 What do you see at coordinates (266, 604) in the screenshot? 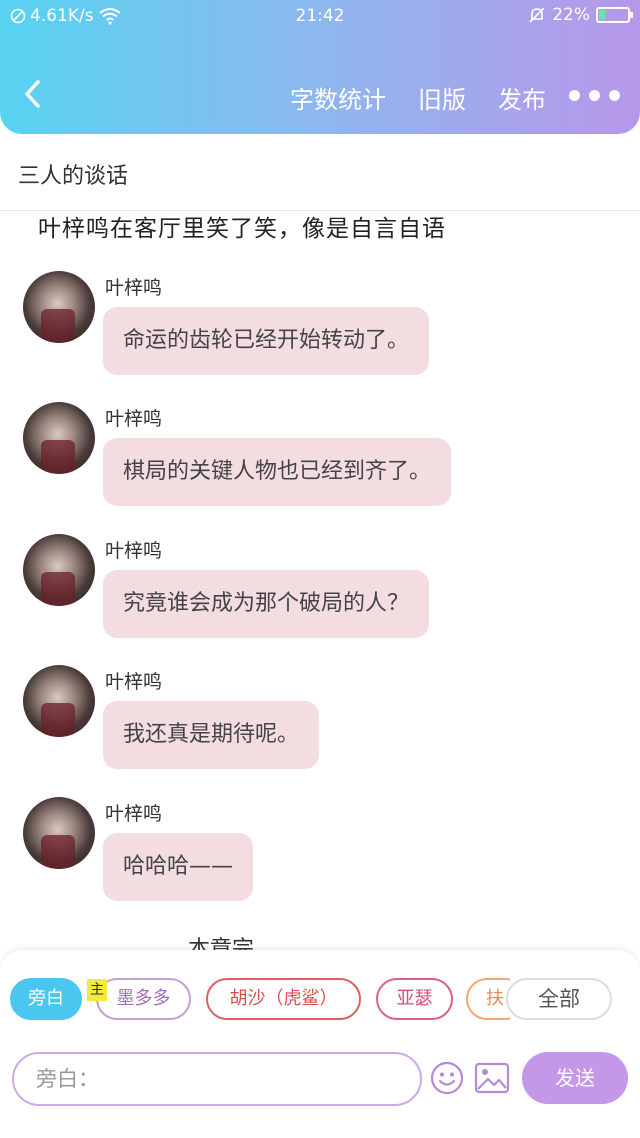
I see `message-bubble: 究竟谁会成为那个破局的人？` at bounding box center [266, 604].